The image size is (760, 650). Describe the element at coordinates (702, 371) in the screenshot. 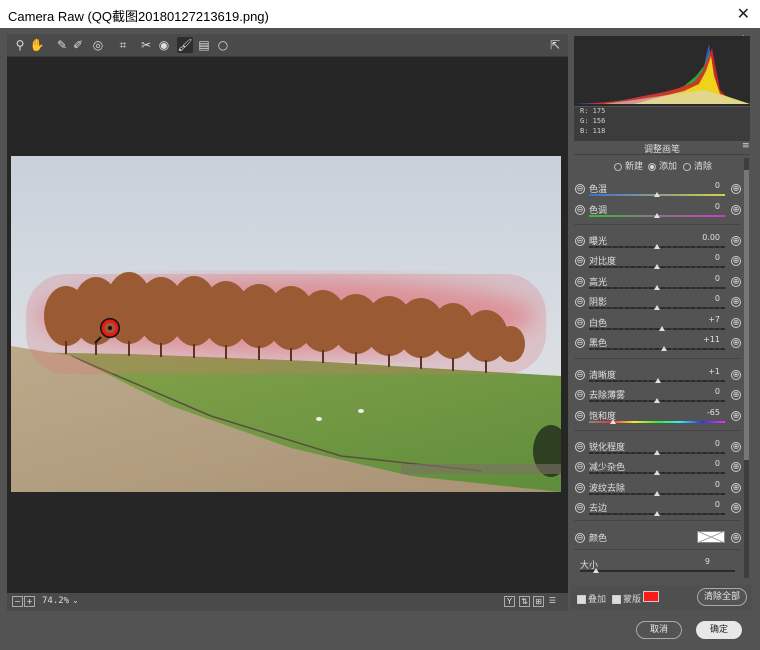

I see `slider-value: +1` at that location.